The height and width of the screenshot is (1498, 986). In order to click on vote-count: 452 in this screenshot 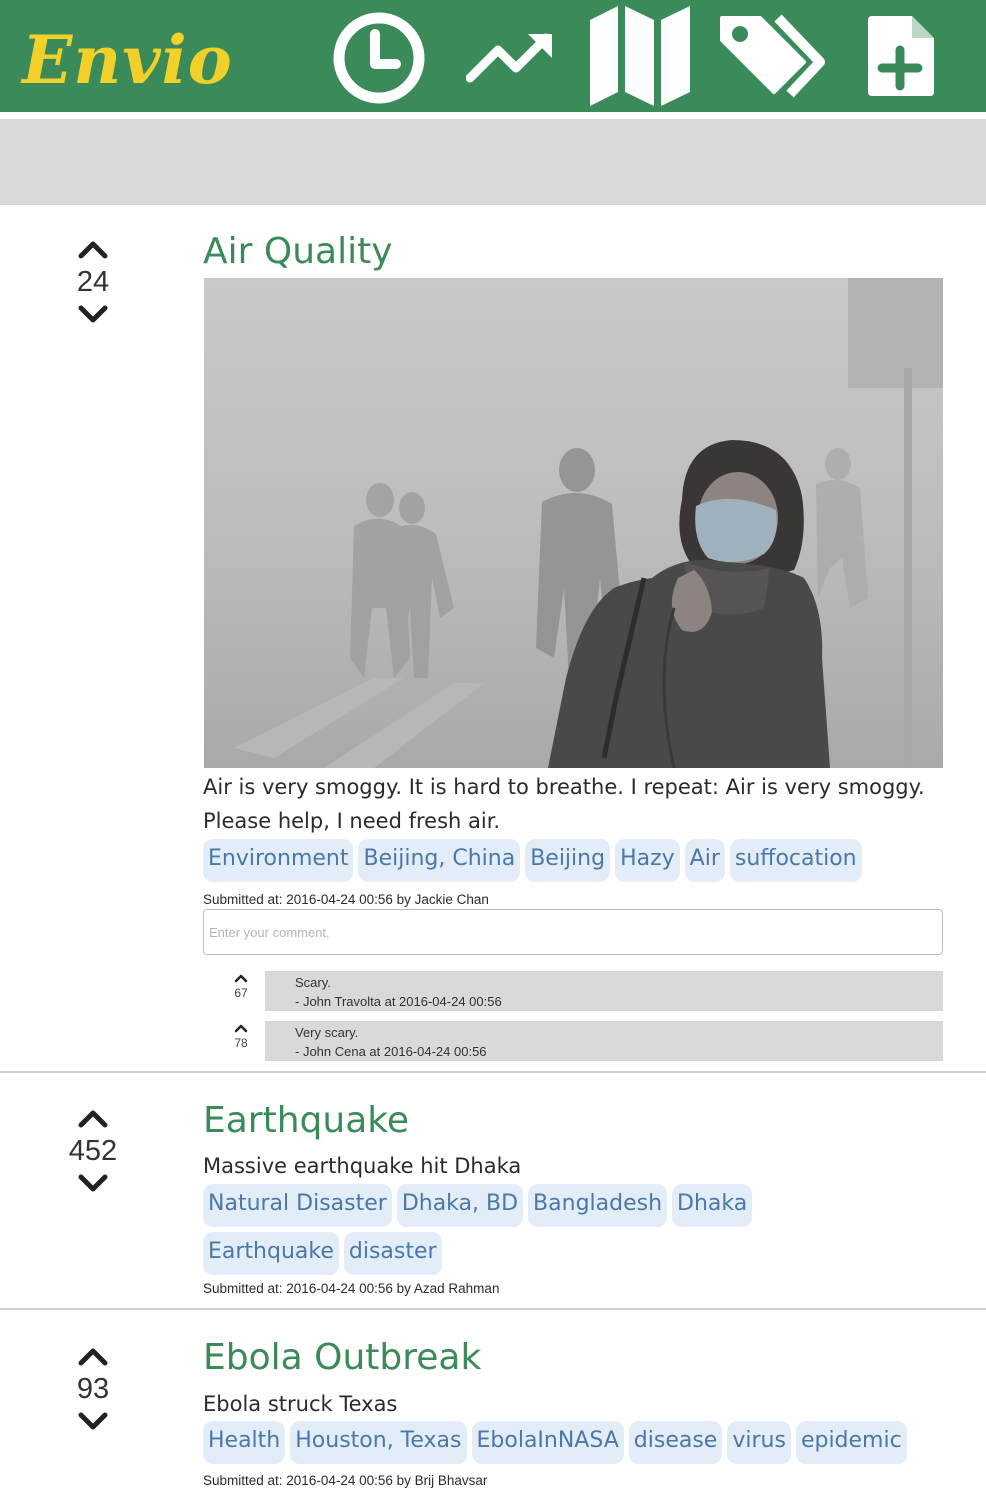, I will do `click(93, 1151)`.